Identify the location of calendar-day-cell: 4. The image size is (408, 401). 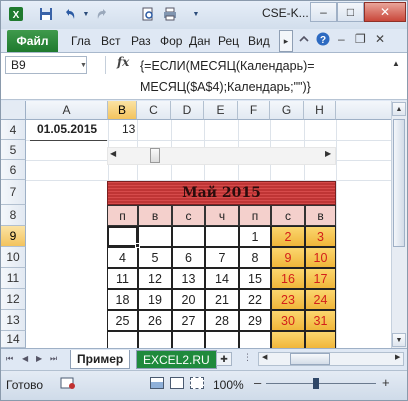
(122, 257).